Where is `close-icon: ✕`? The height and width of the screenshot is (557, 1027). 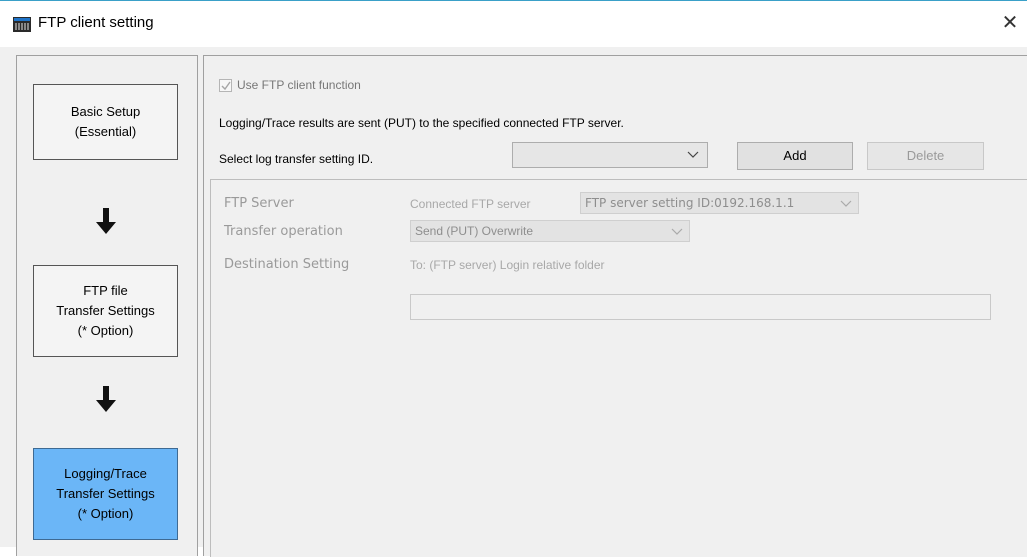 close-icon: ✕ is located at coordinates (1010, 22).